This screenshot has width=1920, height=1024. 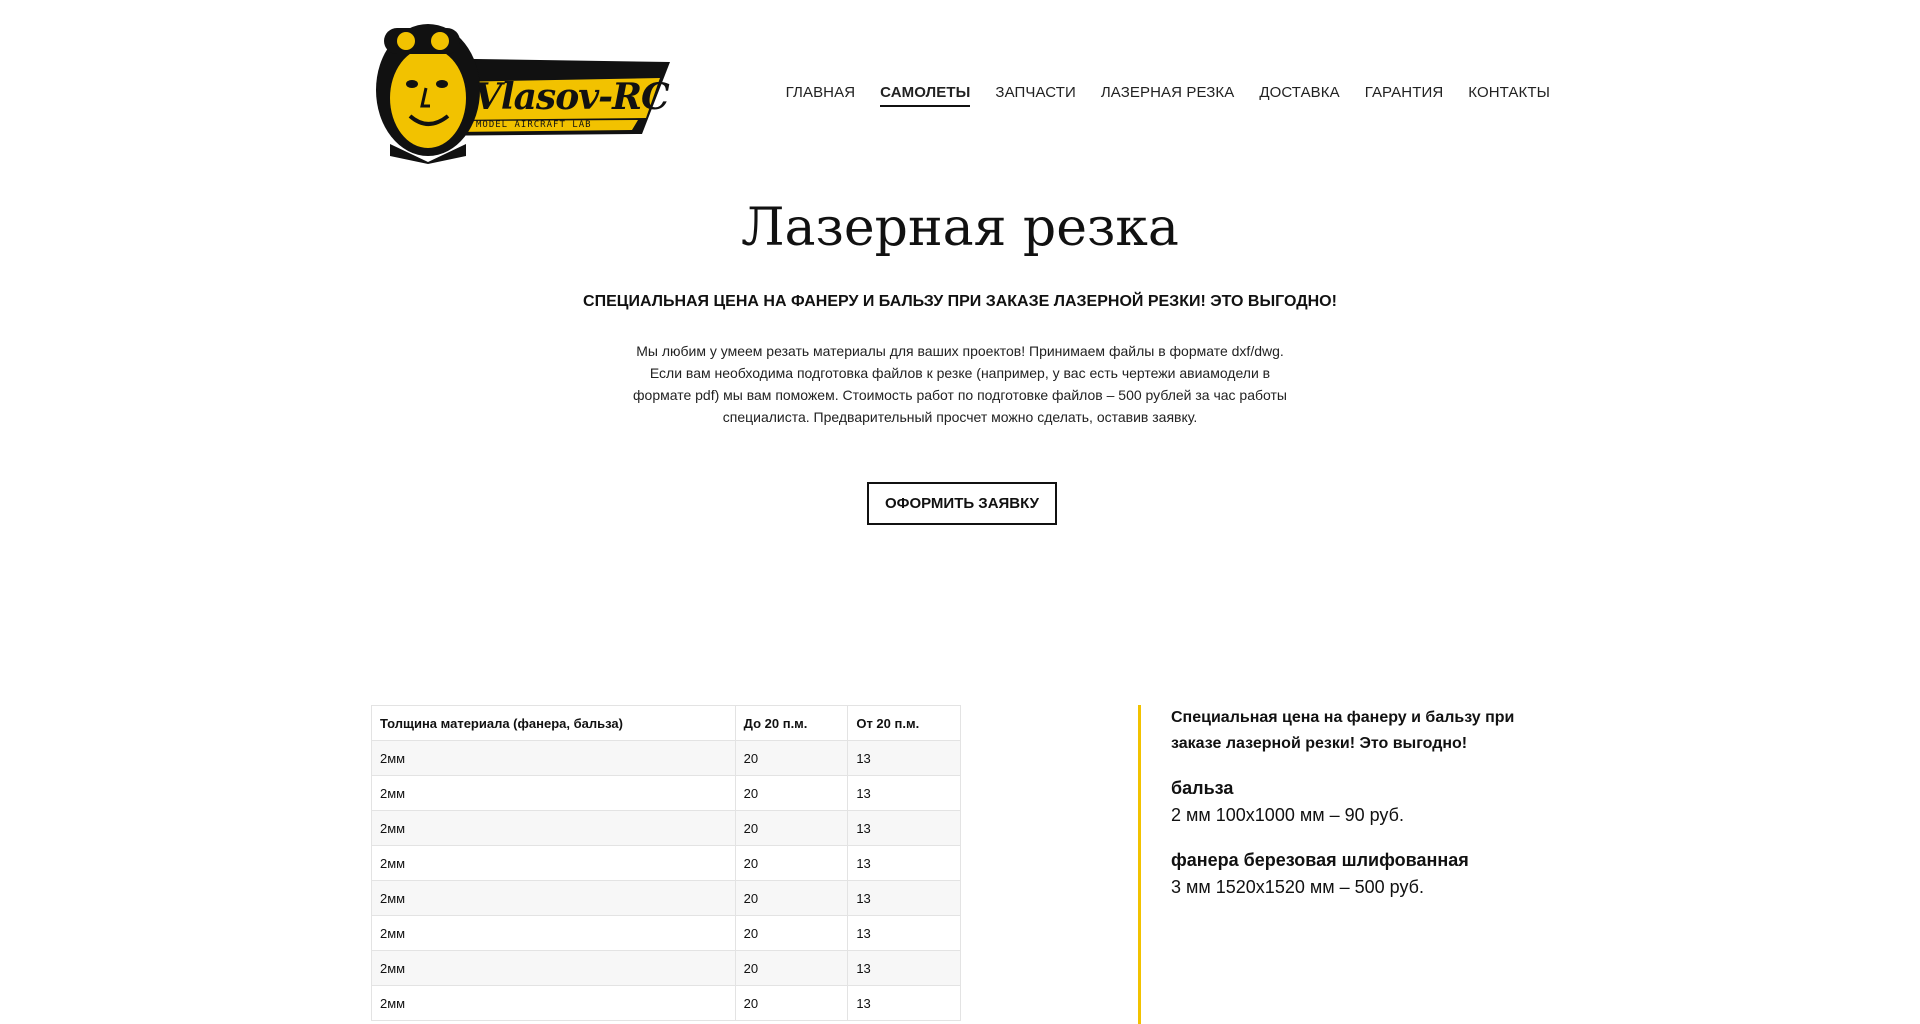 I want to click on nav-item-planes: САМОЛЕТЫ, so click(x=925, y=95).